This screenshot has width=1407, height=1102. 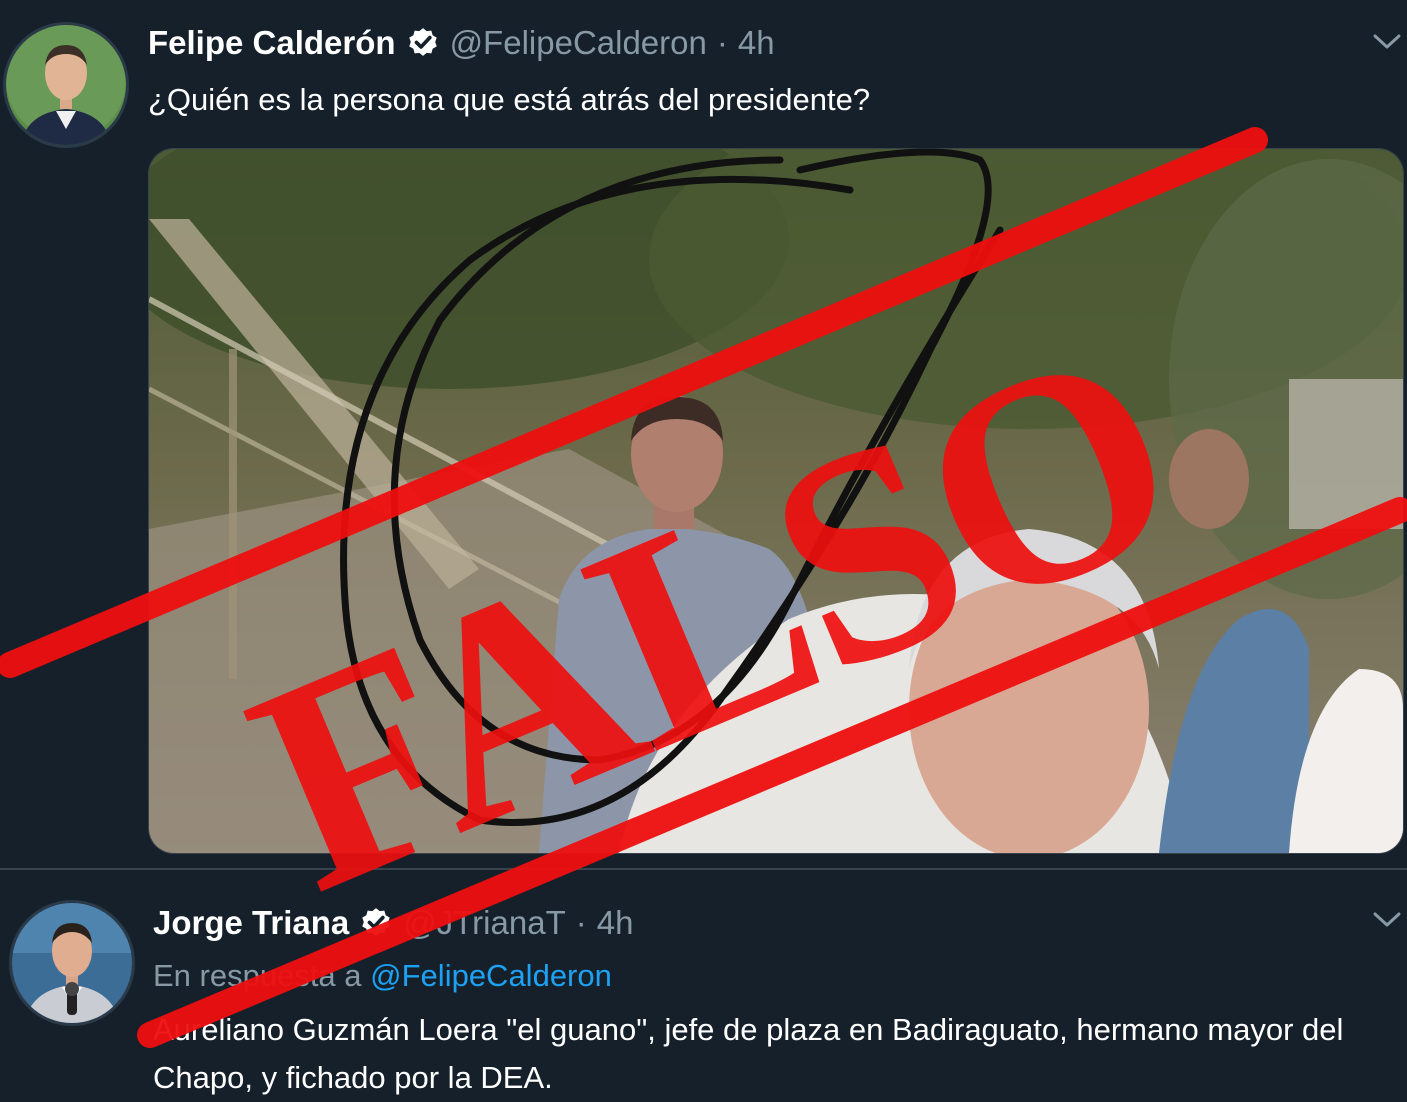 What do you see at coordinates (251, 923) in the screenshot?
I see `author-name: Jorge Triana` at bounding box center [251, 923].